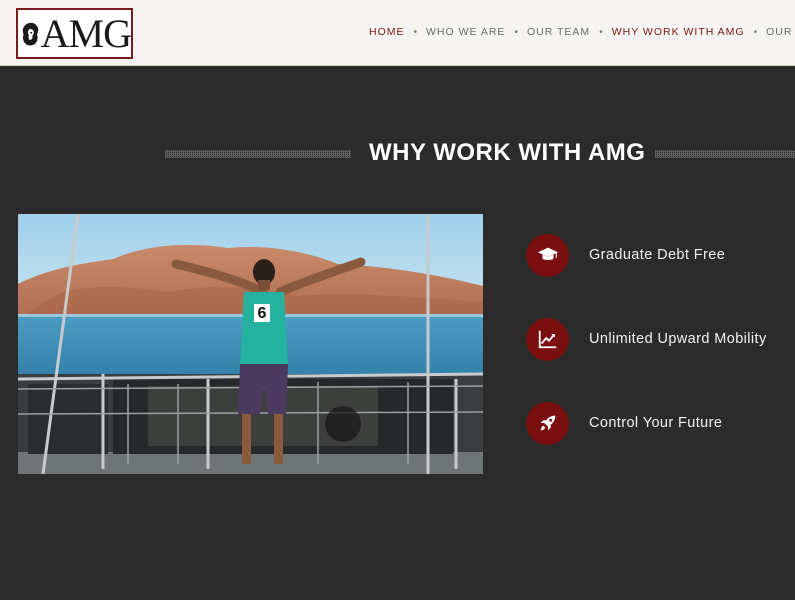  I want to click on amg-logo: AMG, so click(74, 33).